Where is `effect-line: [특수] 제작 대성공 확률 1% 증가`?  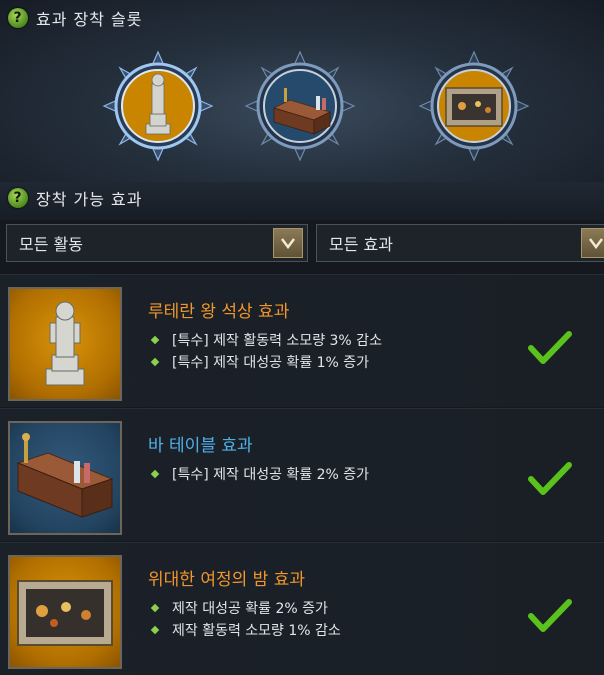
effect-line: [특수] 제작 대성공 확률 1% 증가 is located at coordinates (266, 362).